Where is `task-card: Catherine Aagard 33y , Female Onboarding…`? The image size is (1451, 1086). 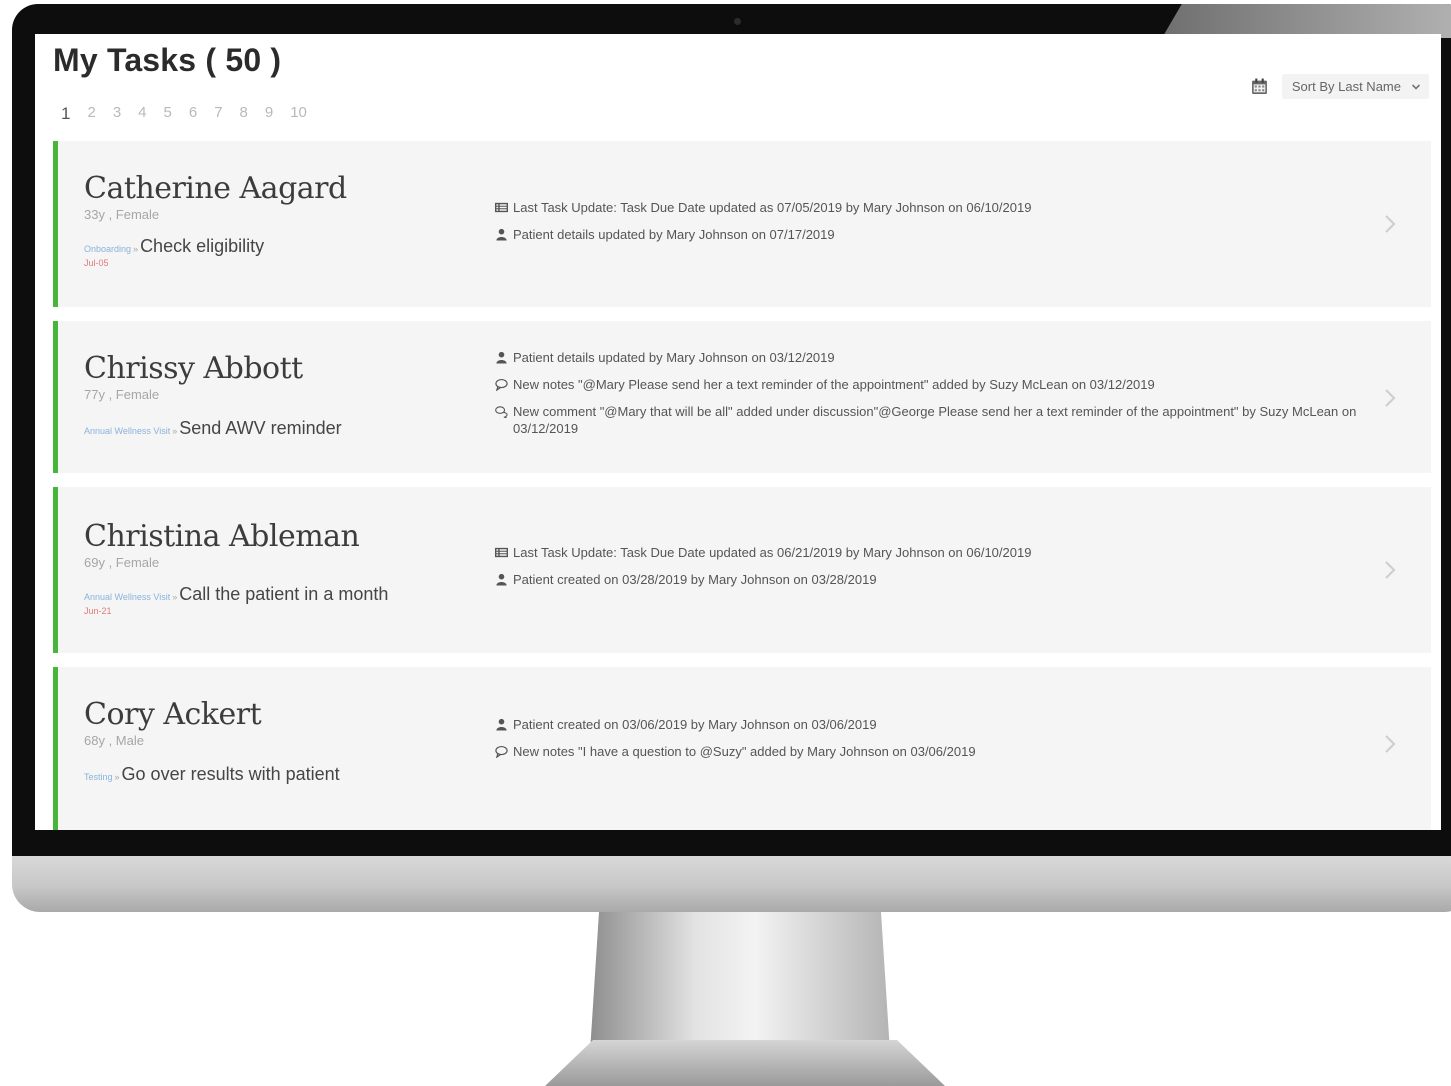 task-card: Catherine Aagard 33y , Female Onboarding… is located at coordinates (742, 224).